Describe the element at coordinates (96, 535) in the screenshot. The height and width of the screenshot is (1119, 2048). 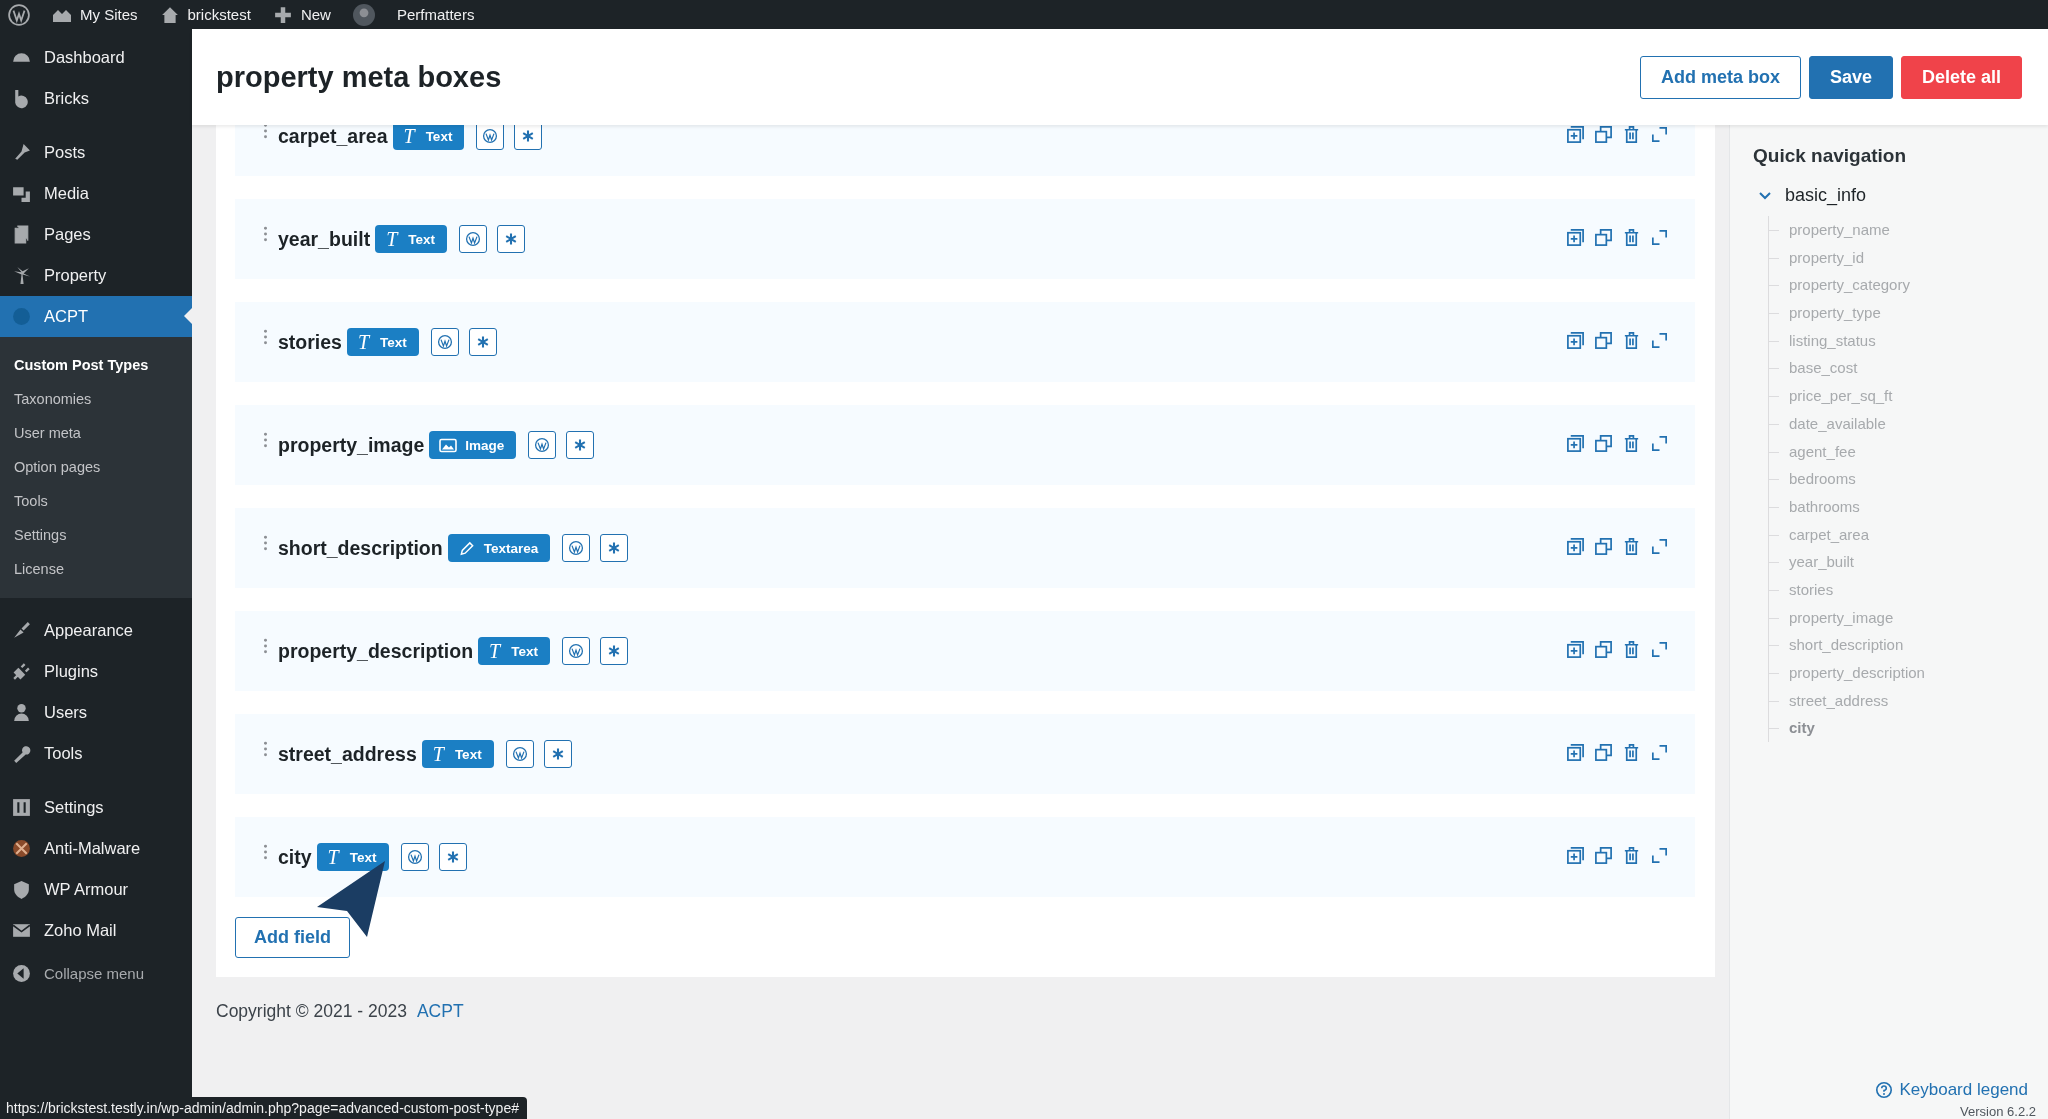
I see `submenu-item: Settings` at that location.